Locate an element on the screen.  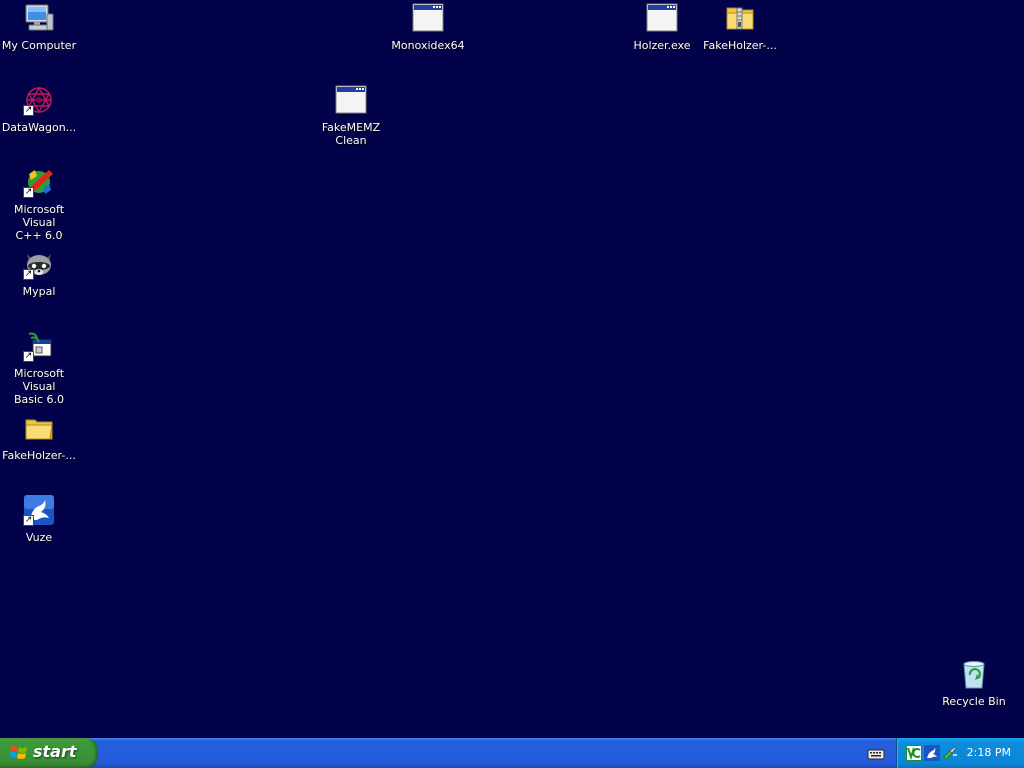
desktop-icon-label: Vuze is located at coordinates (39, 537).